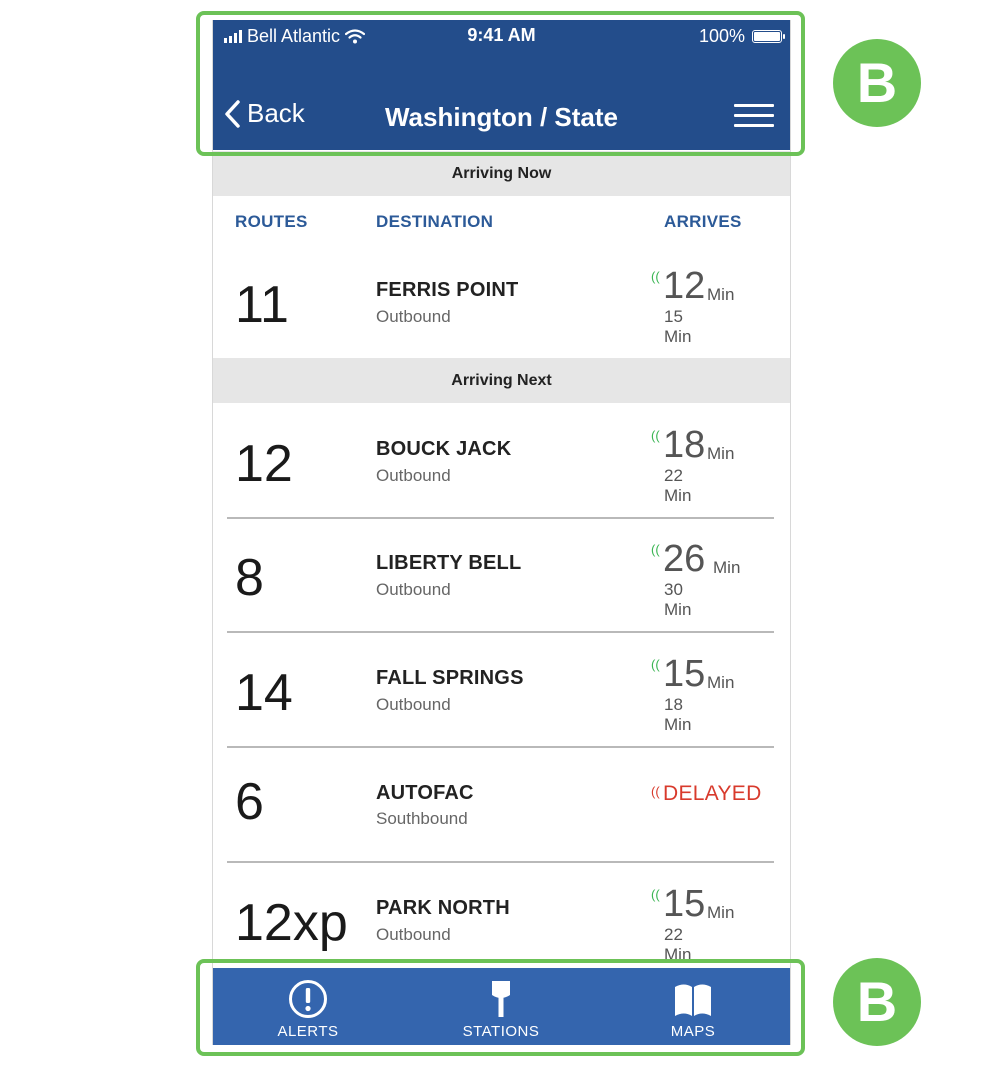 Image resolution: width=1000 pixels, height=1066 pixels. I want to click on column-headers: ROUTES DESTINATION ARRIVES, so click(501, 218).